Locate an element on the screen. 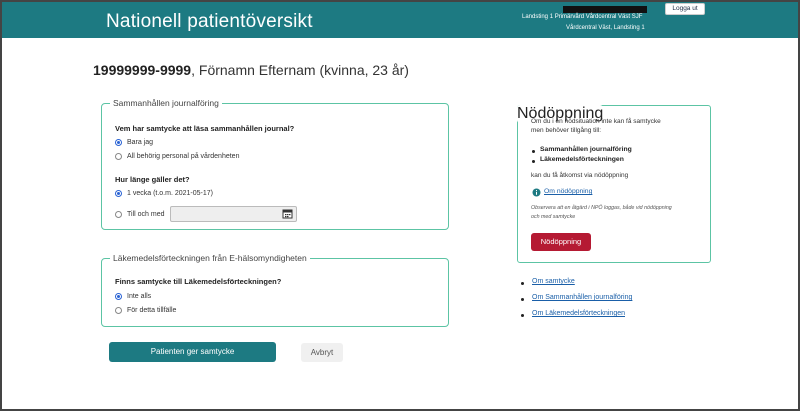 The height and width of the screenshot is (411, 800). emergency-note-line2: och med samtycke is located at coordinates (553, 217).